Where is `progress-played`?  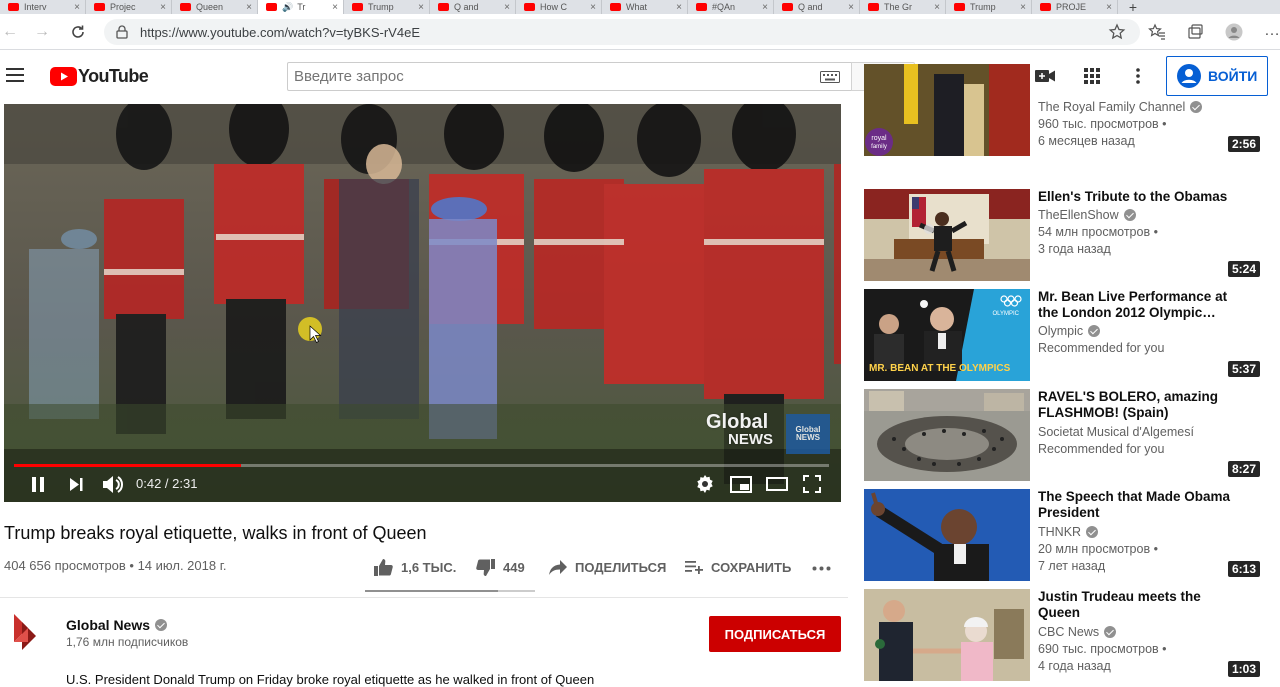
progress-played is located at coordinates (127, 465).